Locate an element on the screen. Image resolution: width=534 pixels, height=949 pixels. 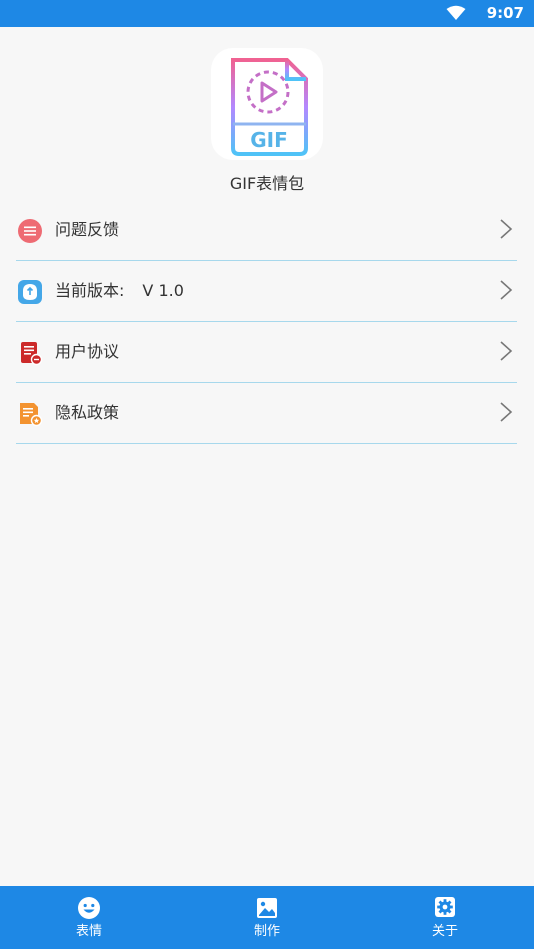
menu-item-label: 问题反馈 is located at coordinates (87, 229).